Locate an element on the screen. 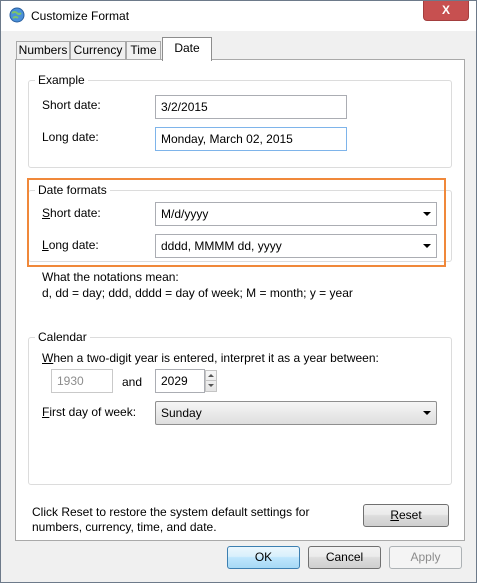  cancel-button: Cancel is located at coordinates (344, 557).